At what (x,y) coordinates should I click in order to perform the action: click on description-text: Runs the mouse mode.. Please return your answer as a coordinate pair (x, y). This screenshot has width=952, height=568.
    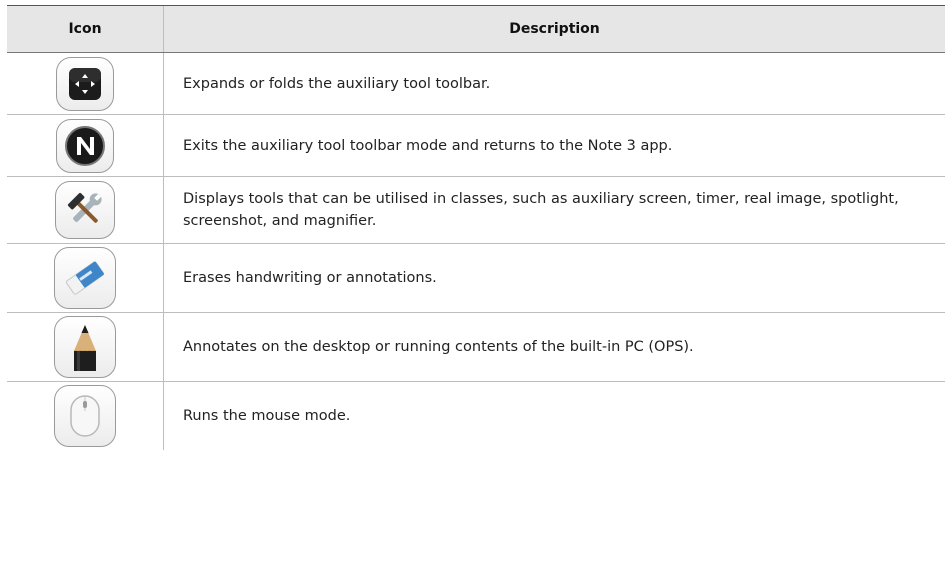
    Looking at the image, I should click on (267, 416).